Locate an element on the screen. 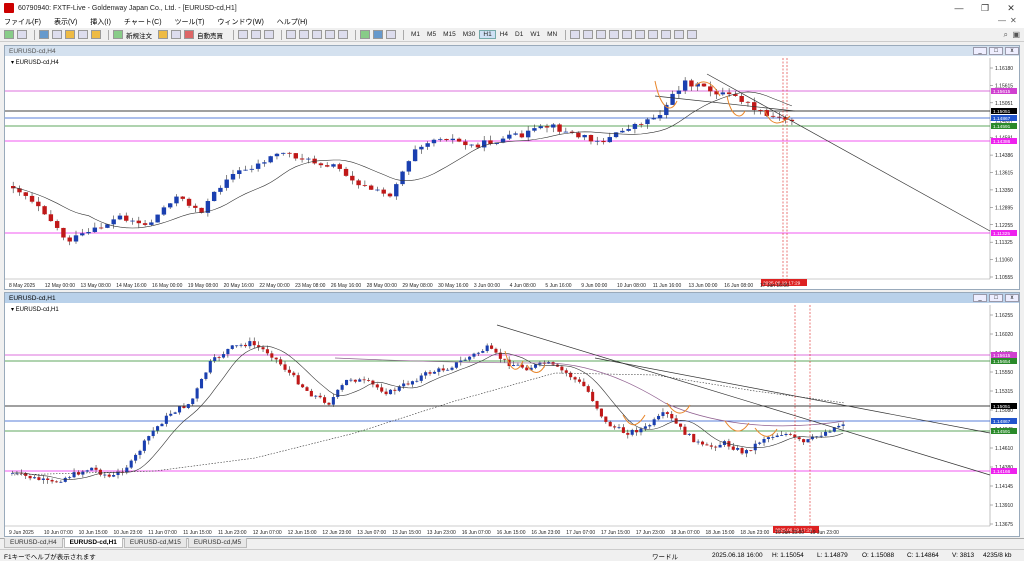 Image resolution: width=1024 pixels, height=561 pixels. time-axis-label: 11 Jun 16:00 is located at coordinates (667, 286).